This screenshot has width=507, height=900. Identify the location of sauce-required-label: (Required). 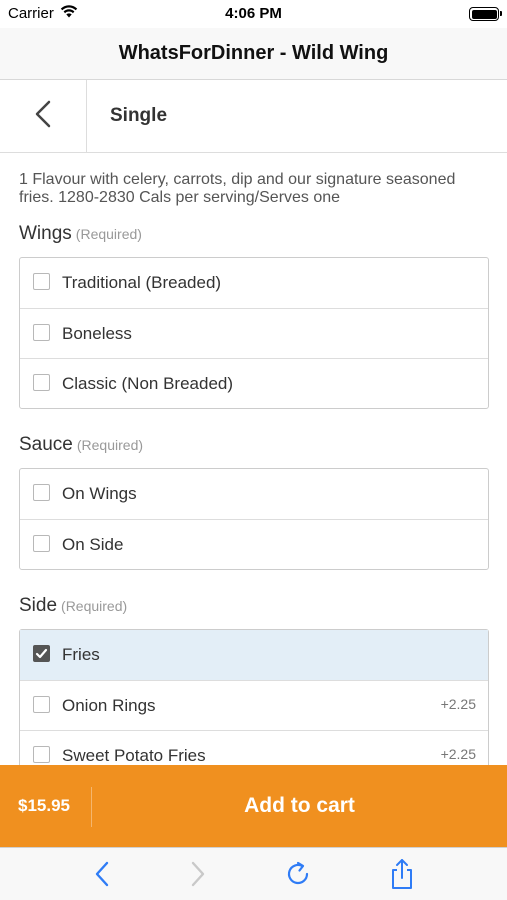
(110, 445).